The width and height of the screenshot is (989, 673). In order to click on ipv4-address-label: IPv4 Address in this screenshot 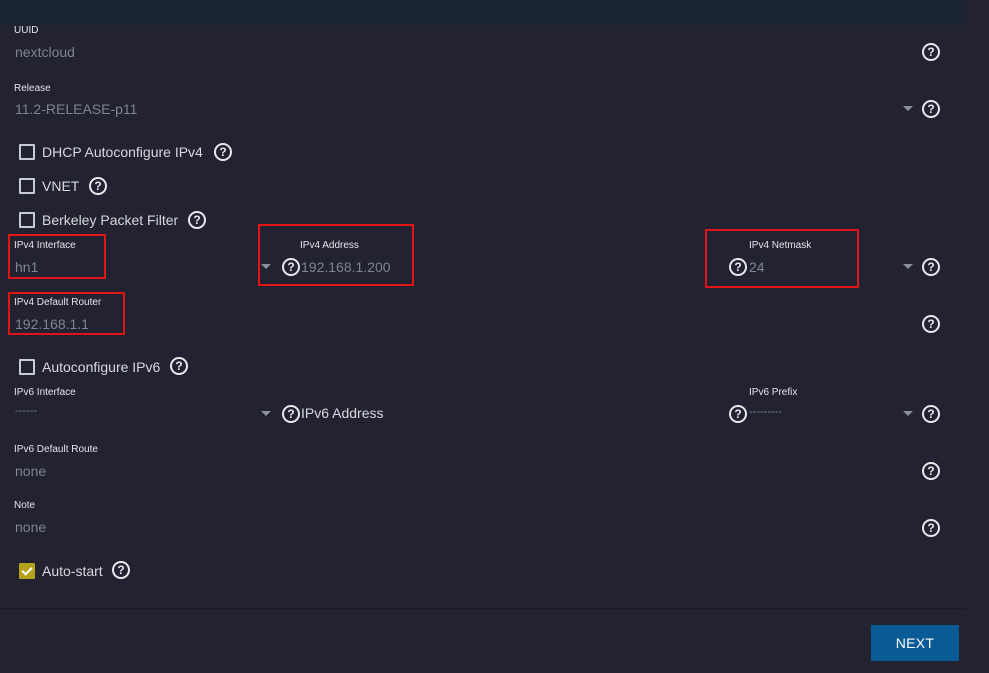, I will do `click(329, 245)`.